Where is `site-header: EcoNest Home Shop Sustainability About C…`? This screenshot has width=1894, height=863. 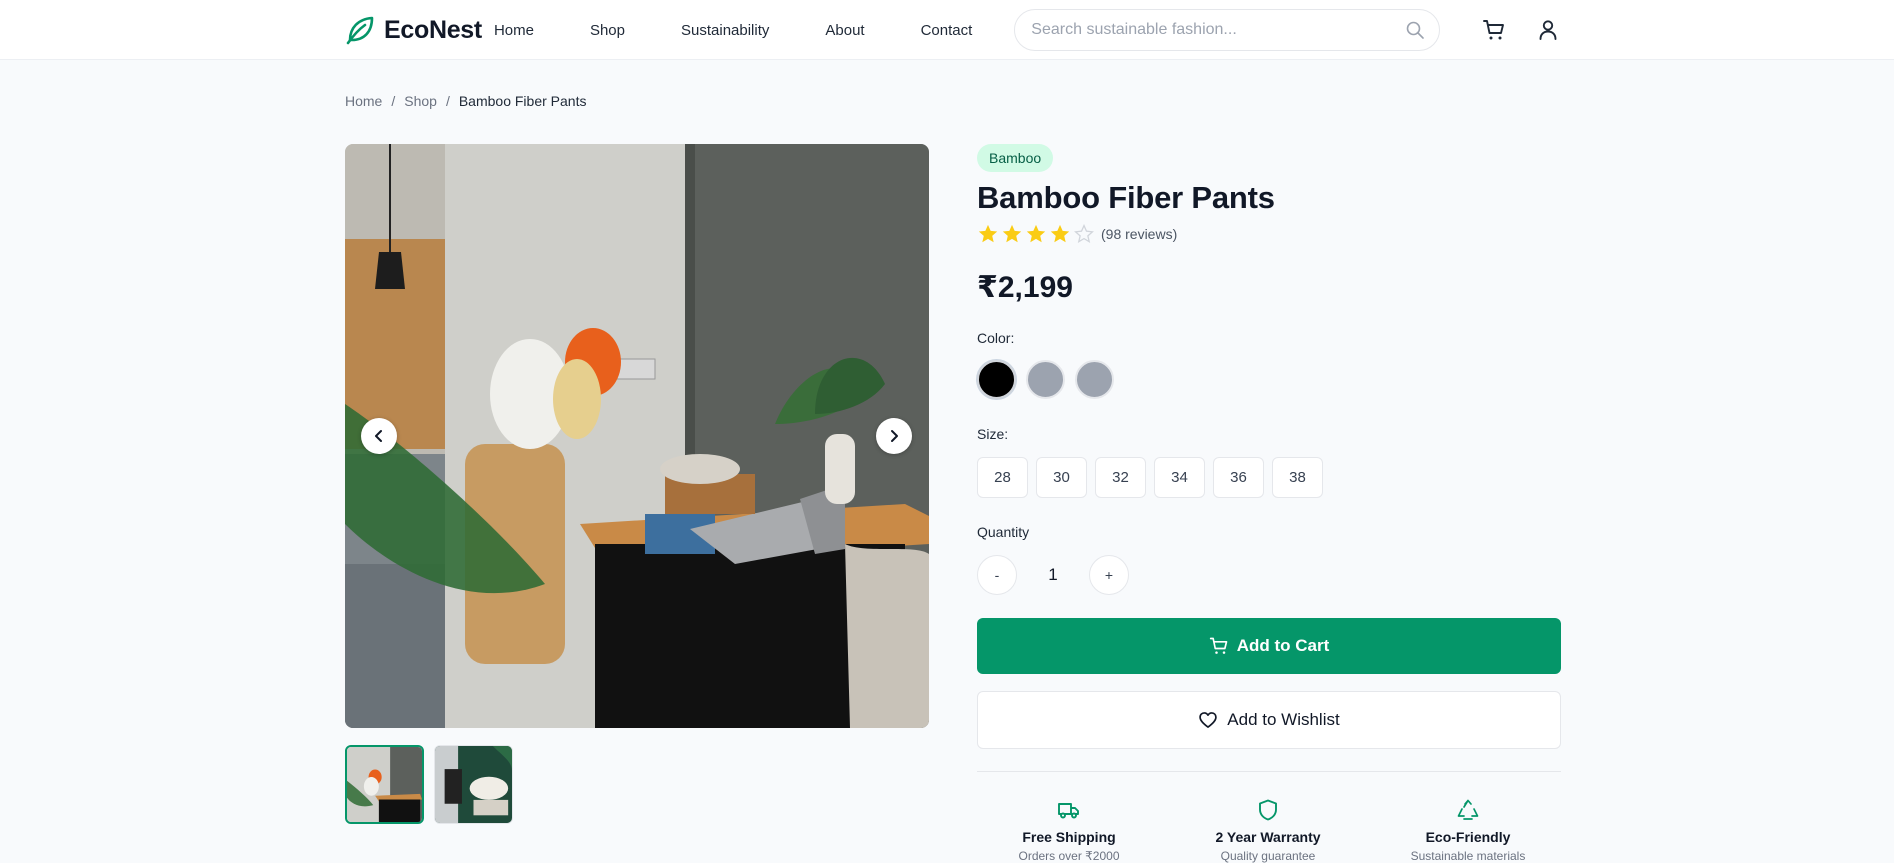
site-header: EcoNest Home Shop Sustainability About C… is located at coordinates (947, 30).